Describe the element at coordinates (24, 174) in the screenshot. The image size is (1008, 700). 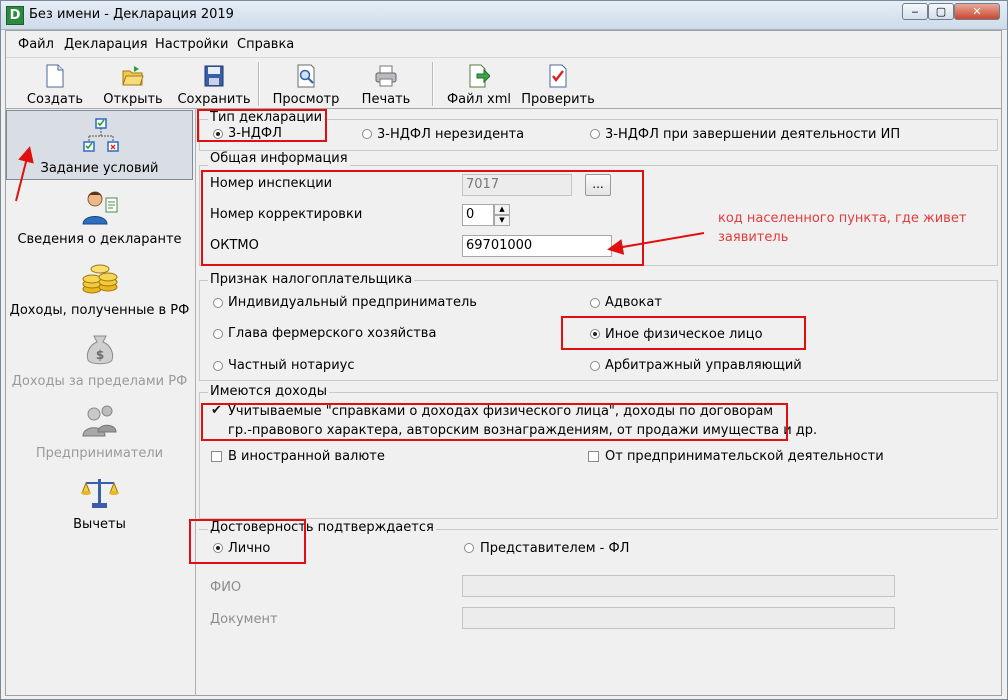
I see `arrow-to-conditions-icon` at that location.